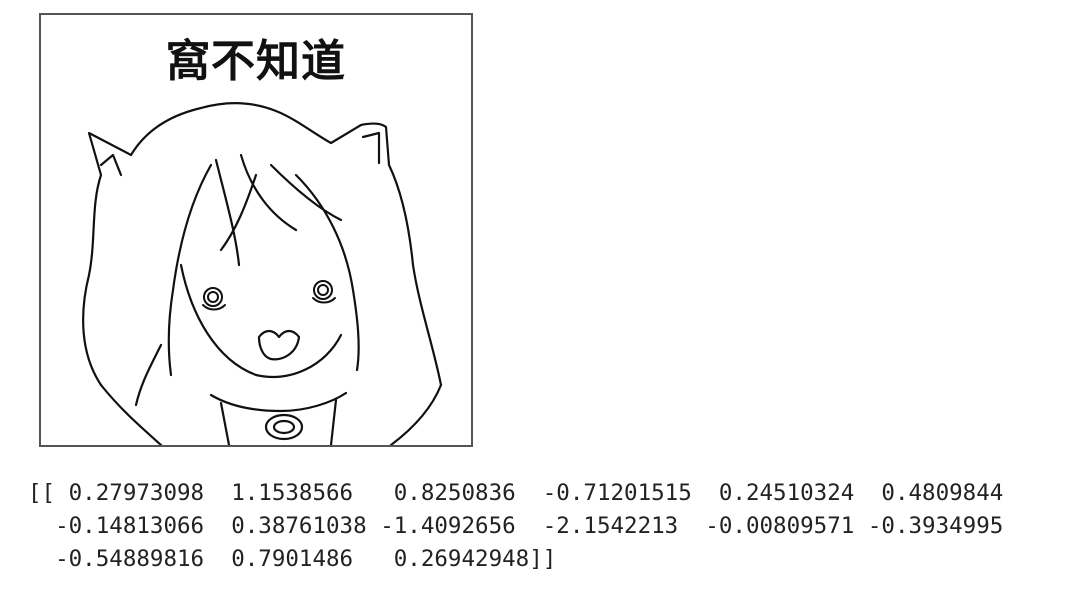  I want to click on face-outline, so click(261, 320).